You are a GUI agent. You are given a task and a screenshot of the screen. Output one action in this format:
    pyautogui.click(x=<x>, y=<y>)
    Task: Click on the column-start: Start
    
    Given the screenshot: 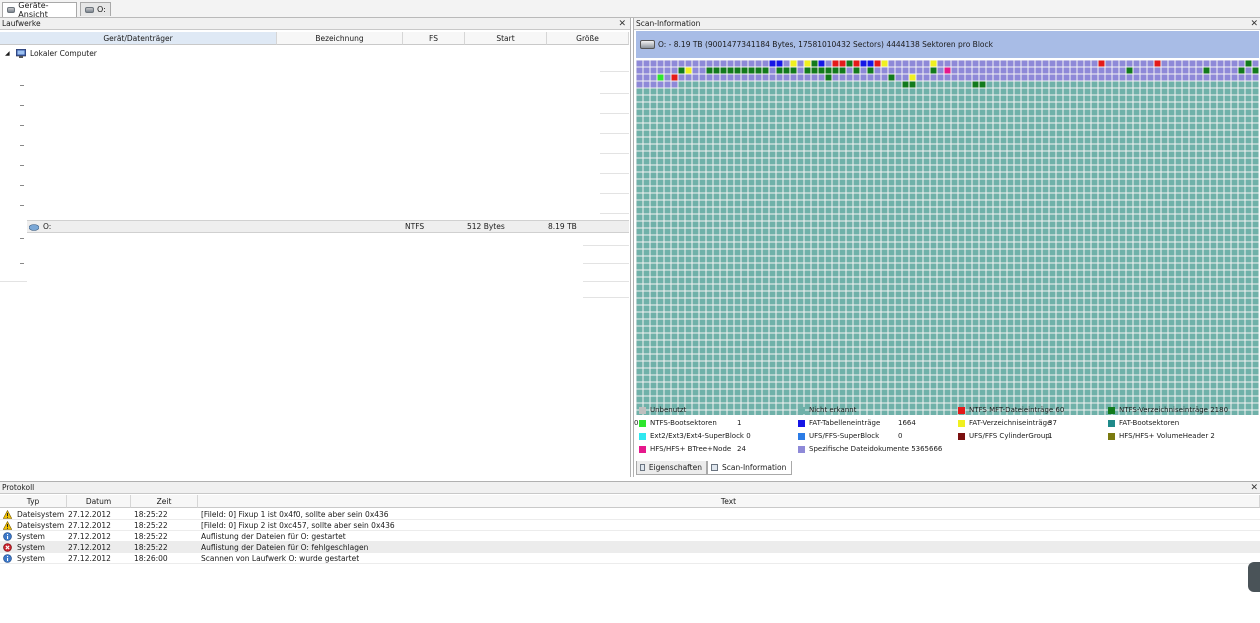 What is the action you would take?
    pyautogui.click(x=506, y=38)
    